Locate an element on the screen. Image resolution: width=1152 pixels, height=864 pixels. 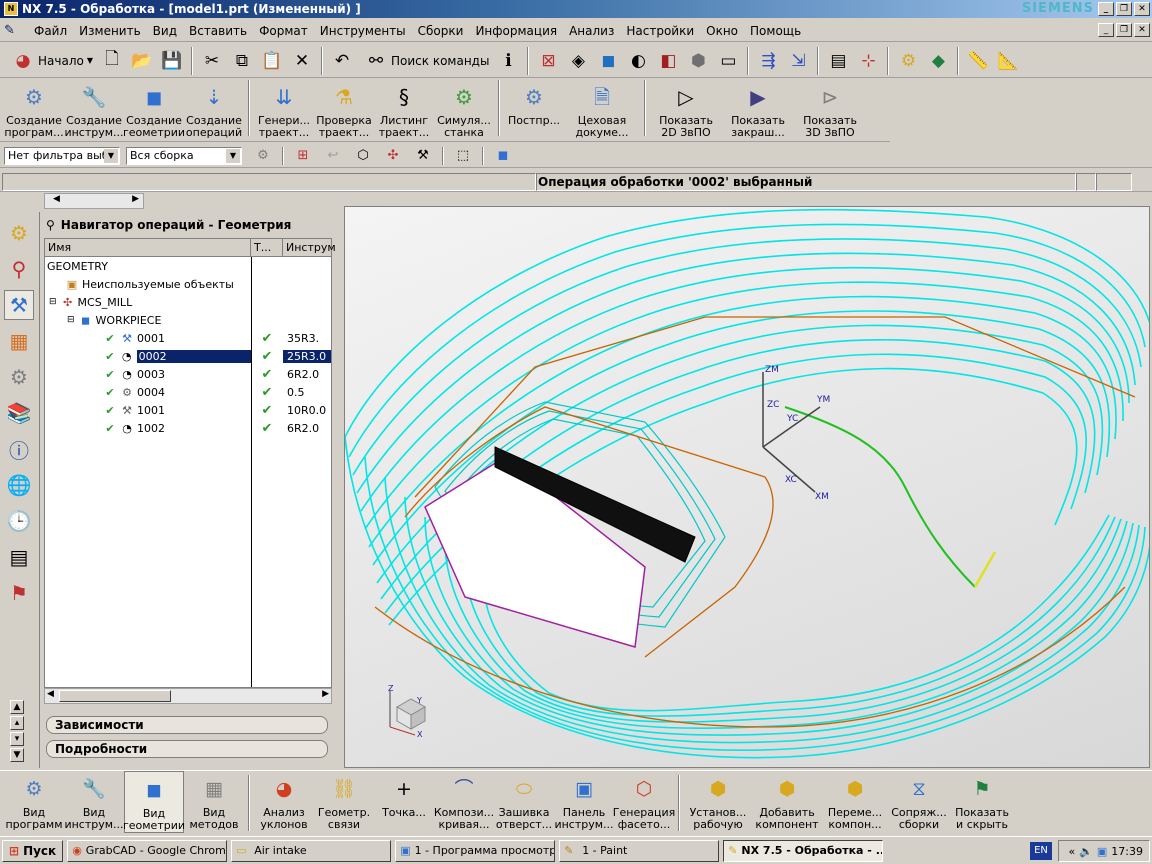
delete-icon: ✕ is located at coordinates (302, 61).